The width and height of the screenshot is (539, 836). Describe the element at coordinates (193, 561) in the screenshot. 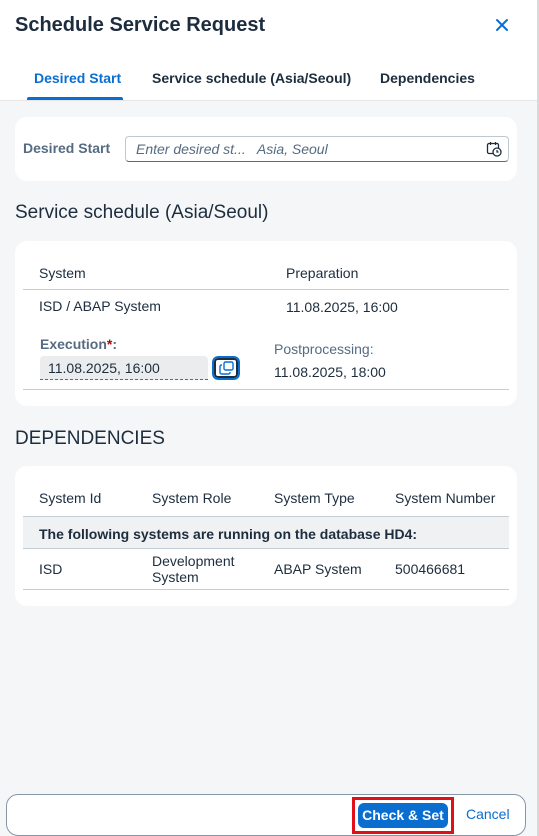

I see `cell-system-role-line1: Development` at that location.